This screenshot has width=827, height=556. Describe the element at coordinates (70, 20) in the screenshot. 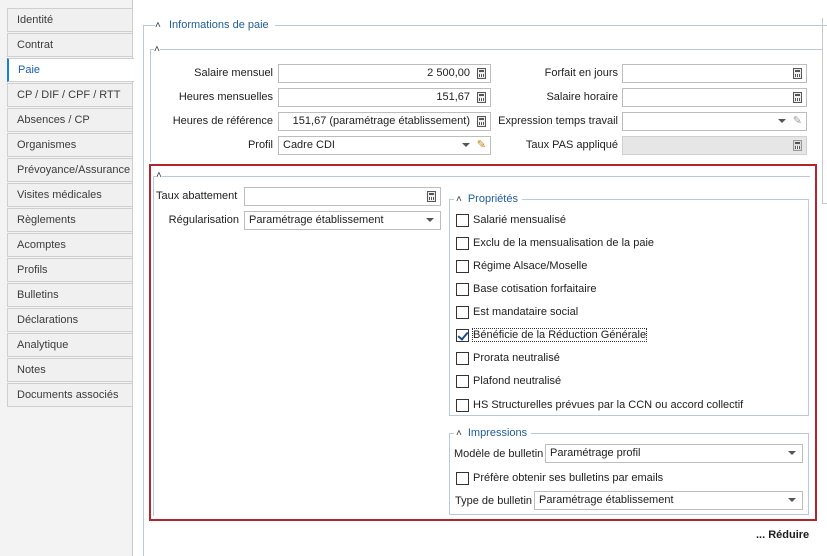

I see `sidebar-item-identite: Identité` at that location.